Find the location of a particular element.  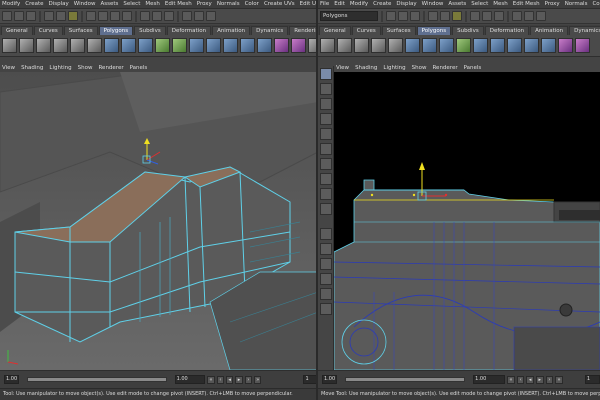

attribute-editor-icon is located at coordinates (199, 16).